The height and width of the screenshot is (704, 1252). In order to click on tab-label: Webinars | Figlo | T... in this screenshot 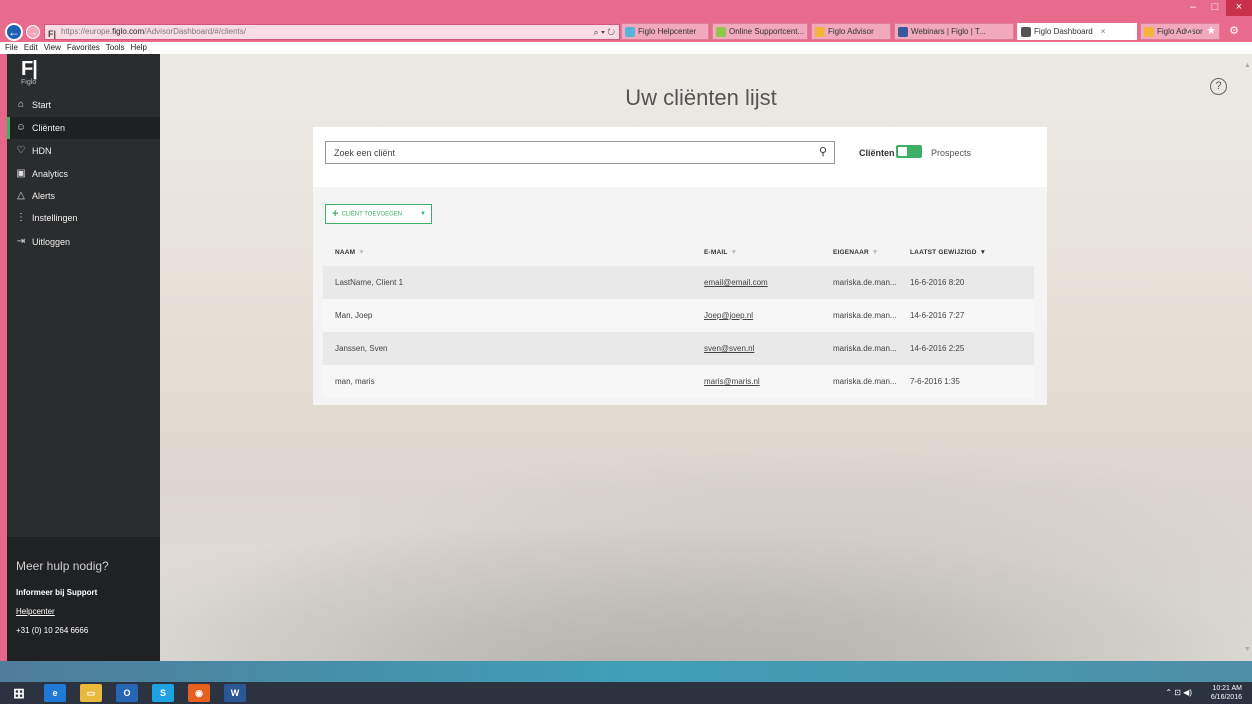, I will do `click(948, 31)`.